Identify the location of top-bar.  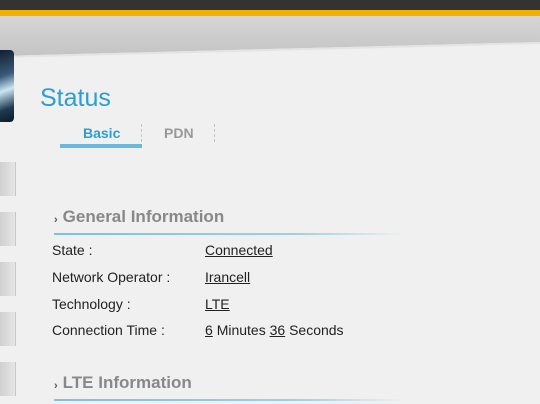
(270, 5).